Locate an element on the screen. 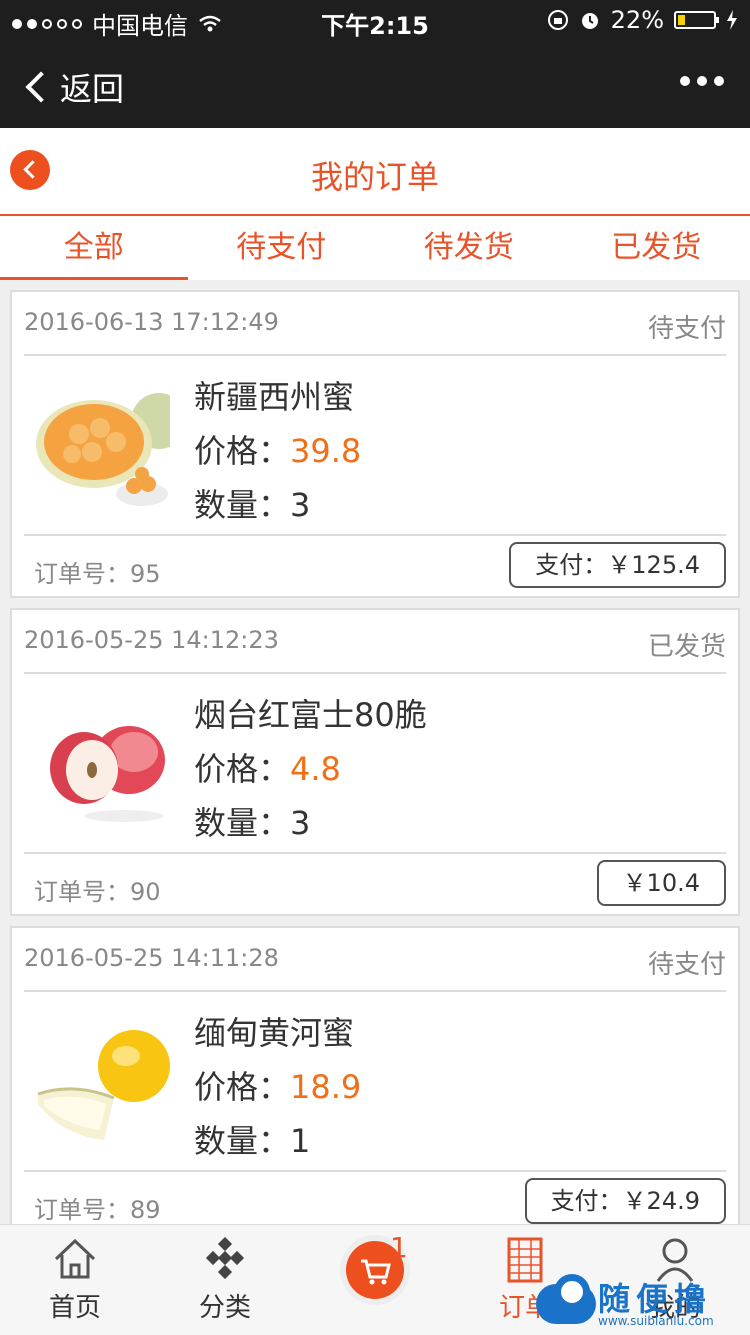  order-number: 订单号：95 is located at coordinates (97, 571).